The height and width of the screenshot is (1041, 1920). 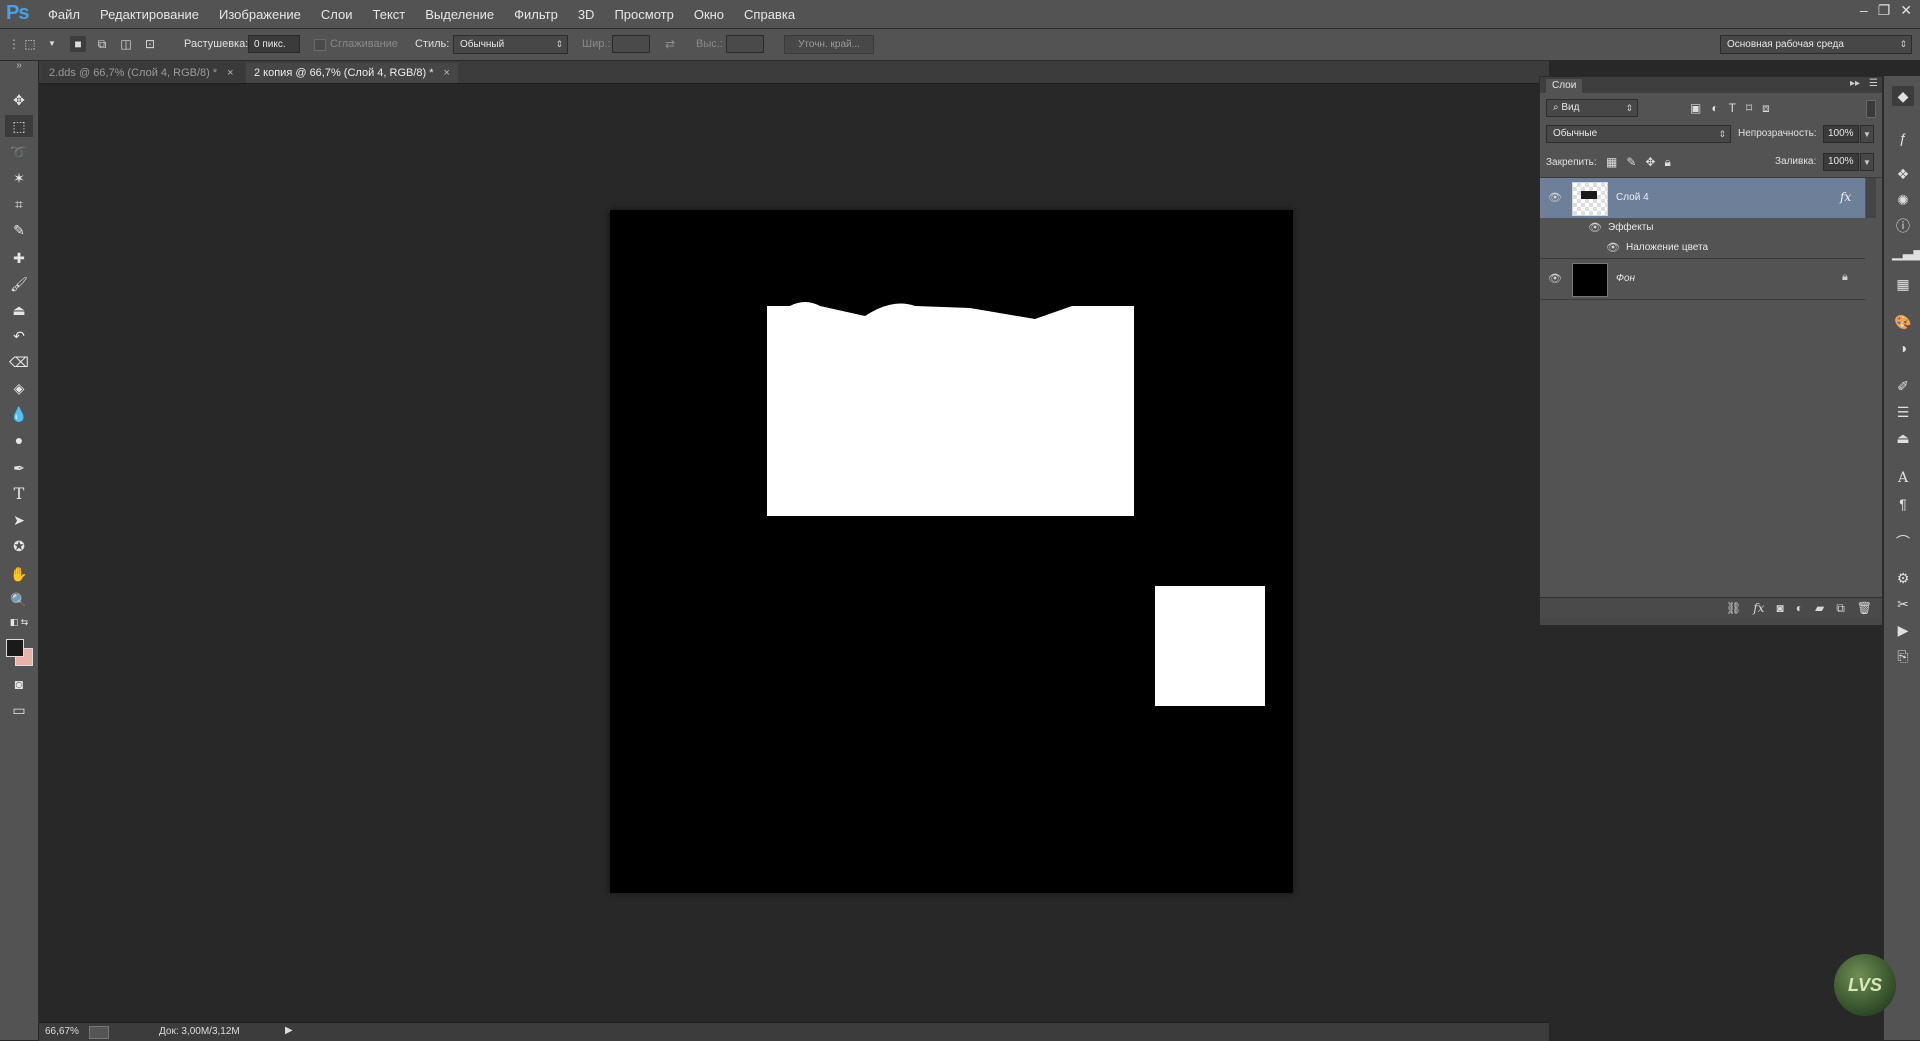 What do you see at coordinates (1864, 10) in the screenshot?
I see `minimize-button: –` at bounding box center [1864, 10].